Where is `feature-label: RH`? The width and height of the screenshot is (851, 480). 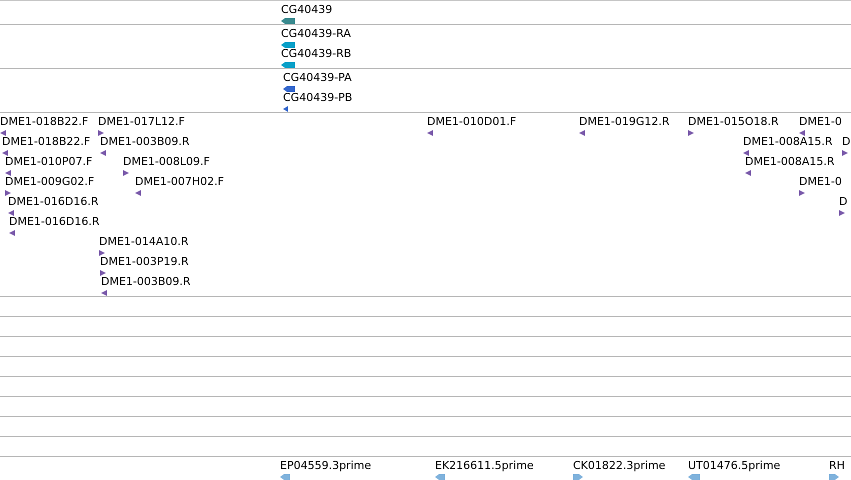
feature-label: RH is located at coordinates (837, 465).